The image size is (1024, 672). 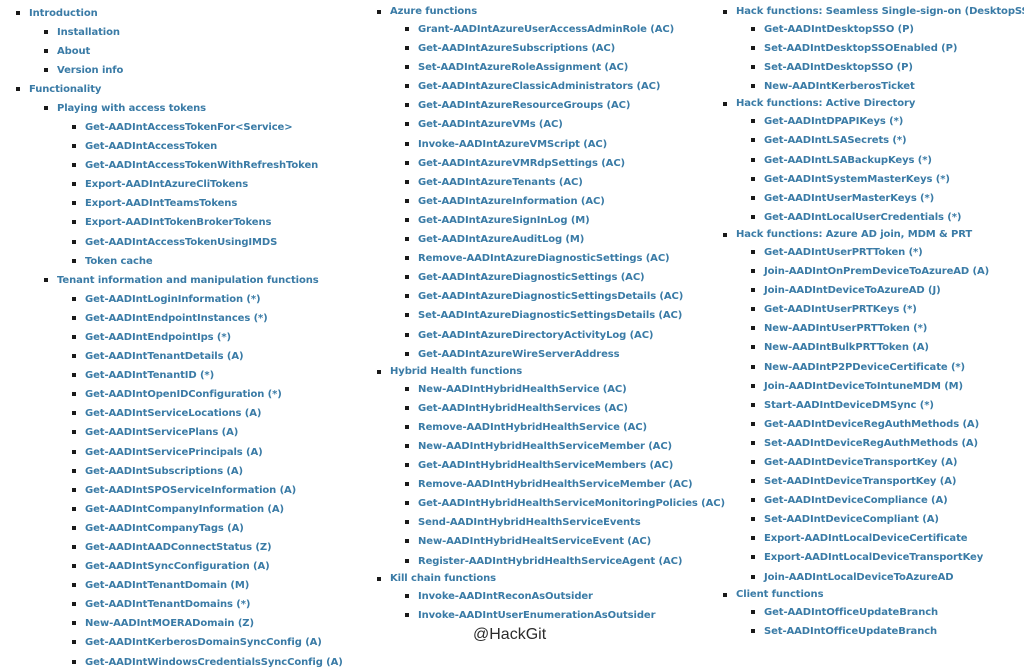 I want to click on toc-link-hybrid-health: Hybrid Health functions, so click(x=551, y=372).